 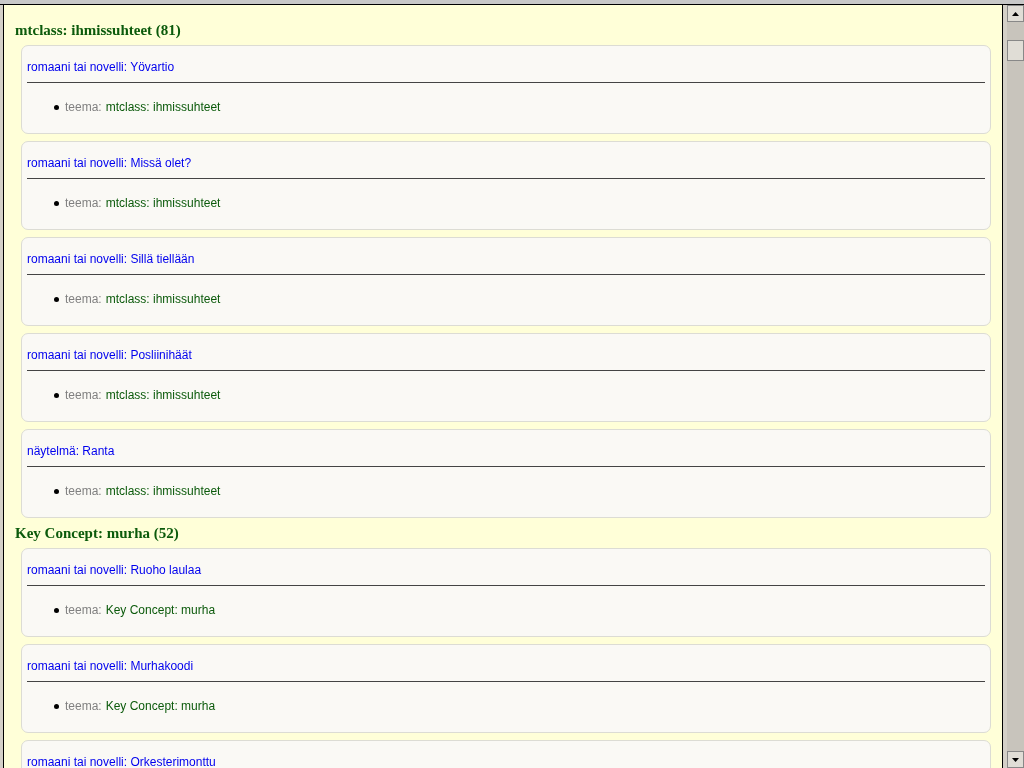 I want to click on record-title-link: romaani tai novelli: Orkesterimonttu, so click(x=121, y=761).